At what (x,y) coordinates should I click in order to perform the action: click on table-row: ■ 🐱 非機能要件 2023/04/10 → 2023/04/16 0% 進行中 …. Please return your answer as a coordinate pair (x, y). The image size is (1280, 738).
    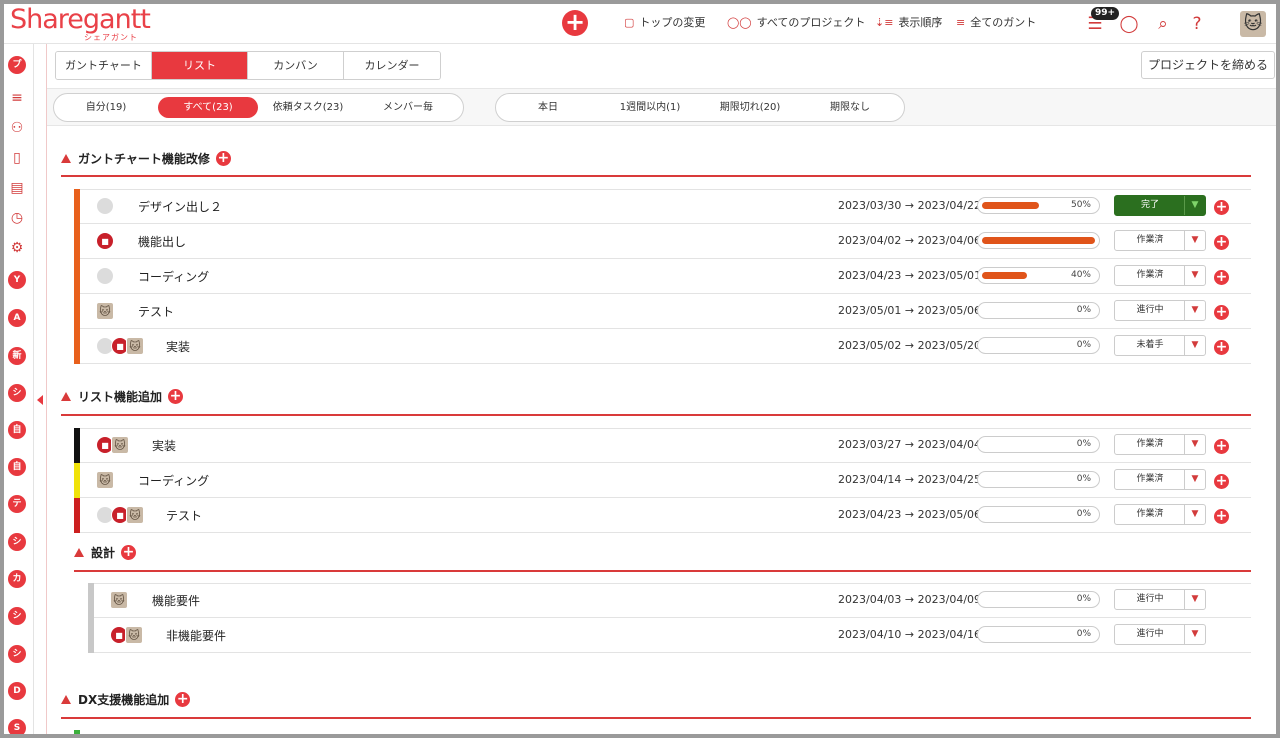
    Looking at the image, I should click on (669, 635).